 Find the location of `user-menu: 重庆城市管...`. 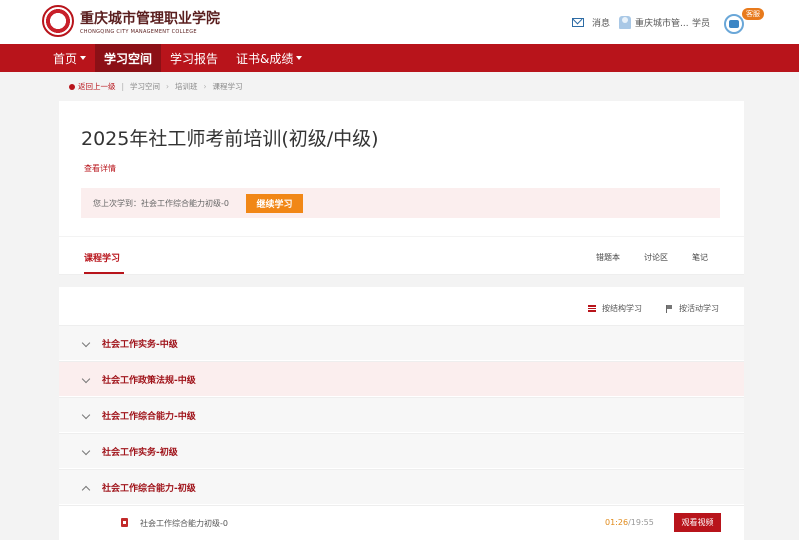

user-menu: 重庆城市管... is located at coordinates (654, 22).